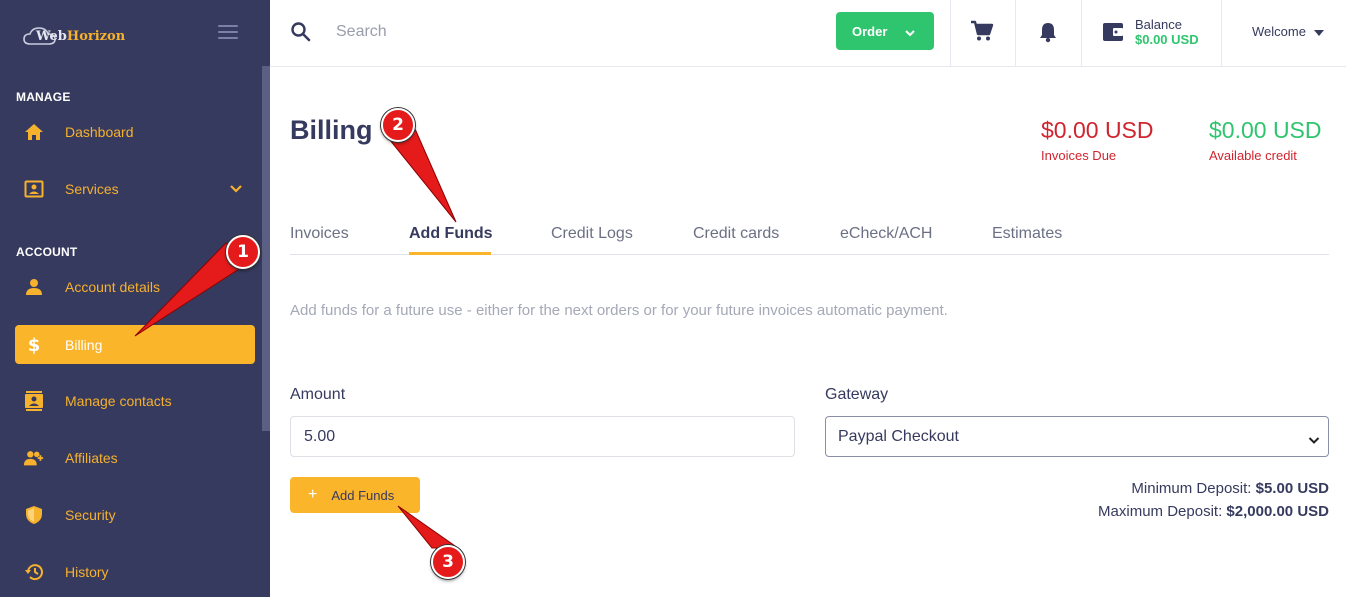 The image size is (1346, 597). What do you see at coordinates (1279, 31) in the screenshot?
I see `welcome-label: Welcome` at bounding box center [1279, 31].